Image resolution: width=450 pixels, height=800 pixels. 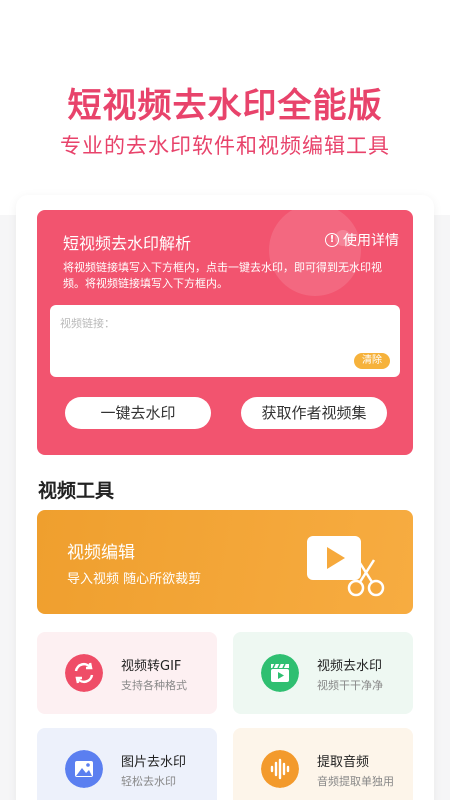 I want to click on tool-image-watermark: 图片去水印 轻松去水印, so click(x=127, y=764).